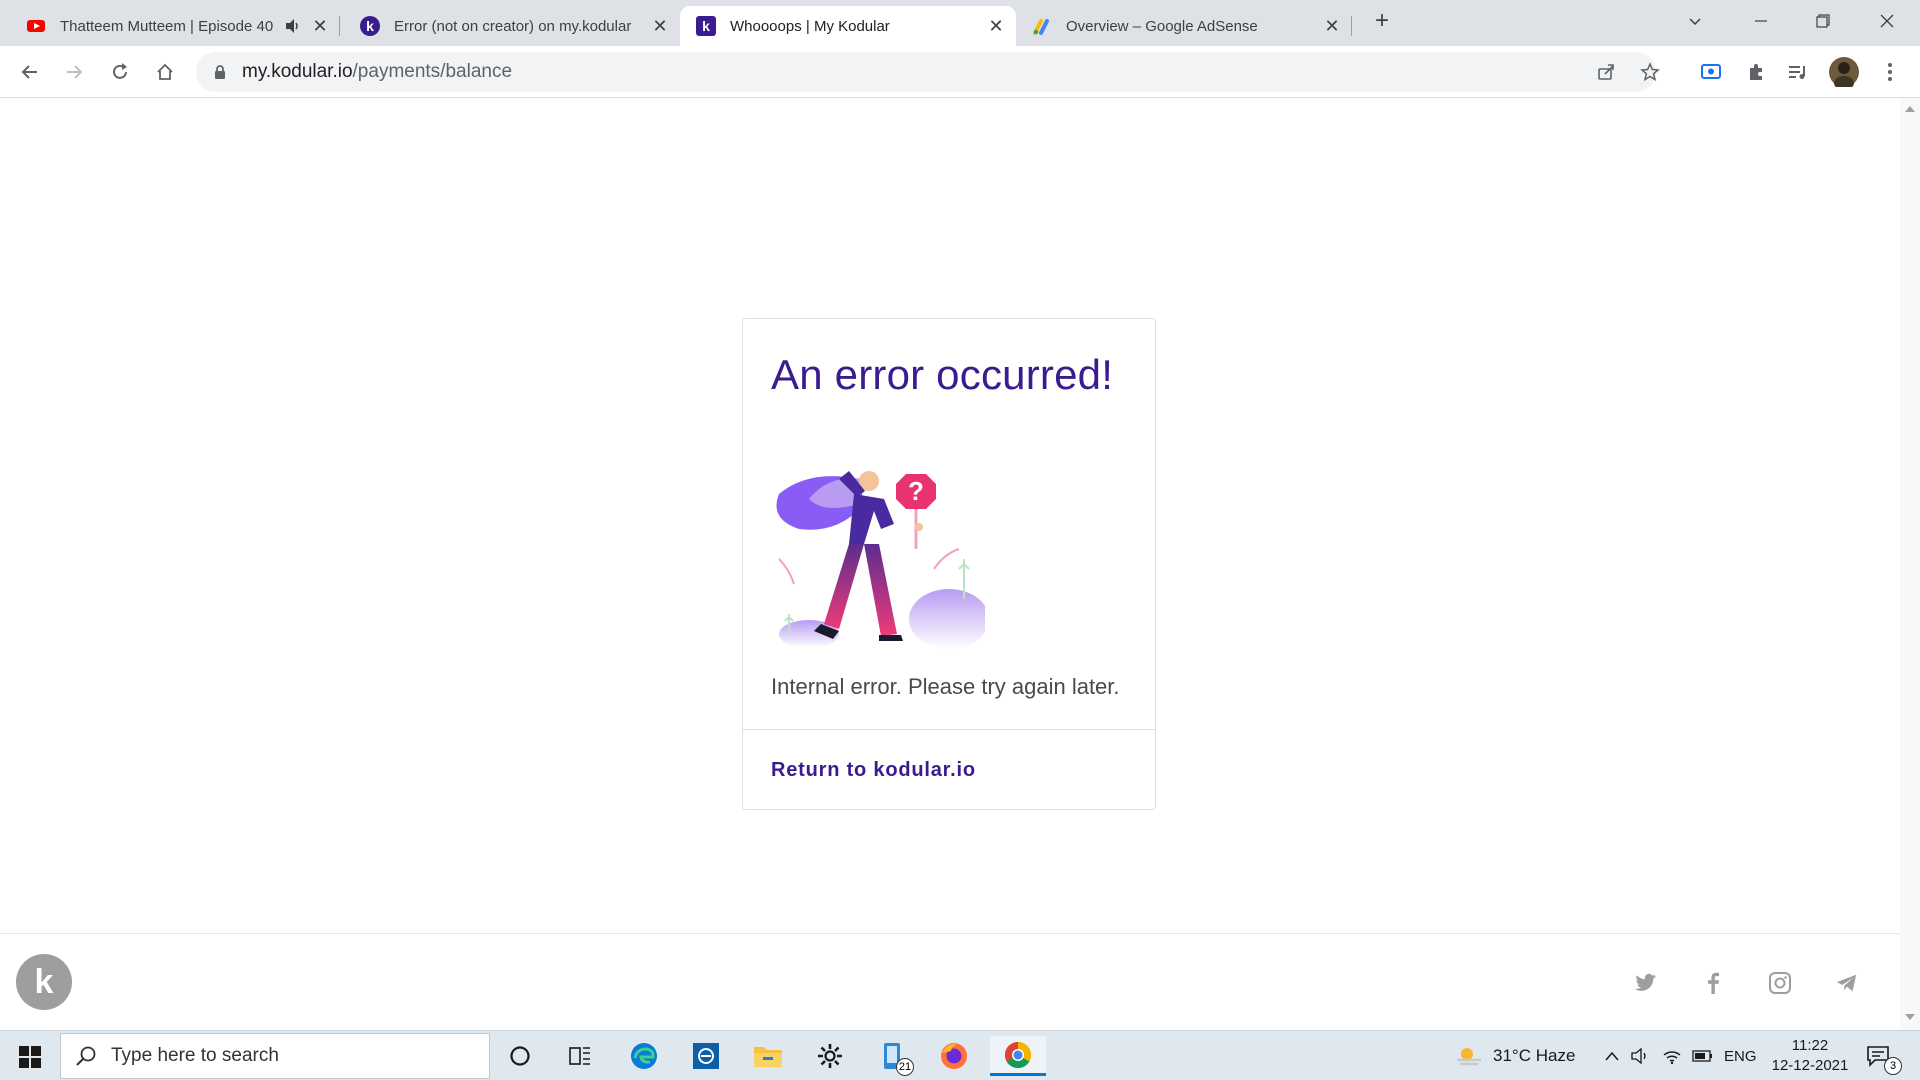 The height and width of the screenshot is (1080, 1920). I want to click on error-heading: An error occurred!, so click(942, 374).